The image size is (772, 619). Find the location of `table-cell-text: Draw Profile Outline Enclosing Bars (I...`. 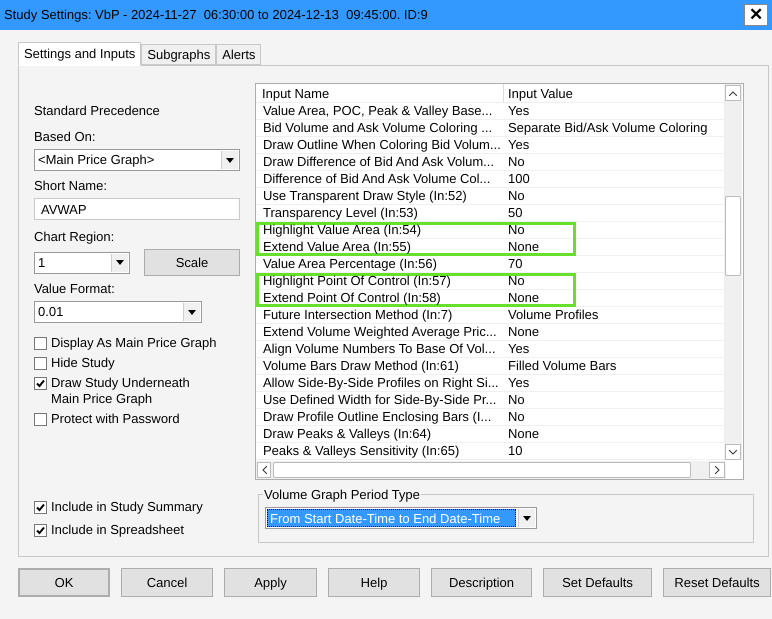

table-cell-text: Draw Profile Outline Enclosing Bars (I... is located at coordinates (377, 417).